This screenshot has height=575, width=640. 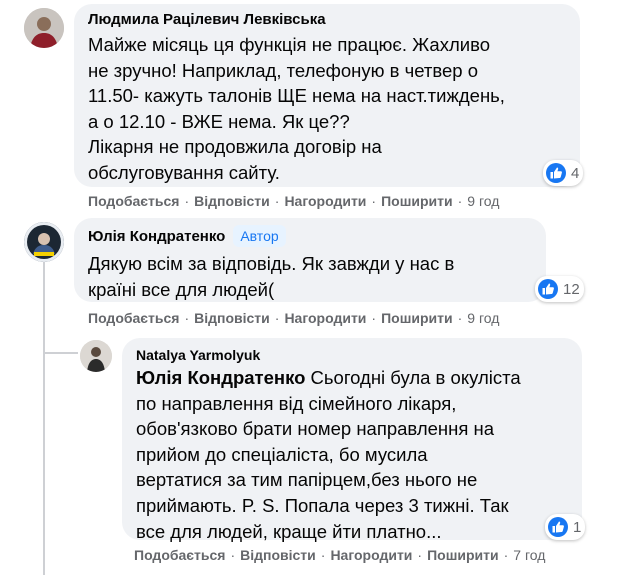 I want to click on comment-author: Людмила Рацілевич Левківська, so click(x=328, y=19).